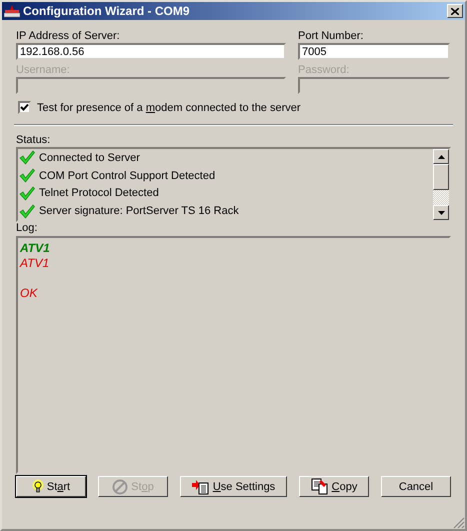  I want to click on scrollbar-thumb, so click(441, 177).